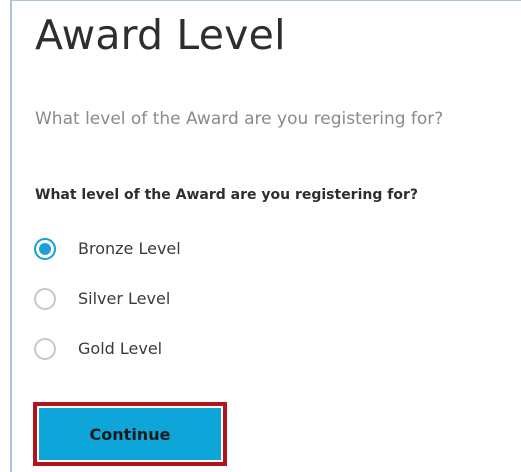 The height and width of the screenshot is (472, 521). Describe the element at coordinates (124, 298) in the screenshot. I see `radio-label-silver: Silver Level` at that location.